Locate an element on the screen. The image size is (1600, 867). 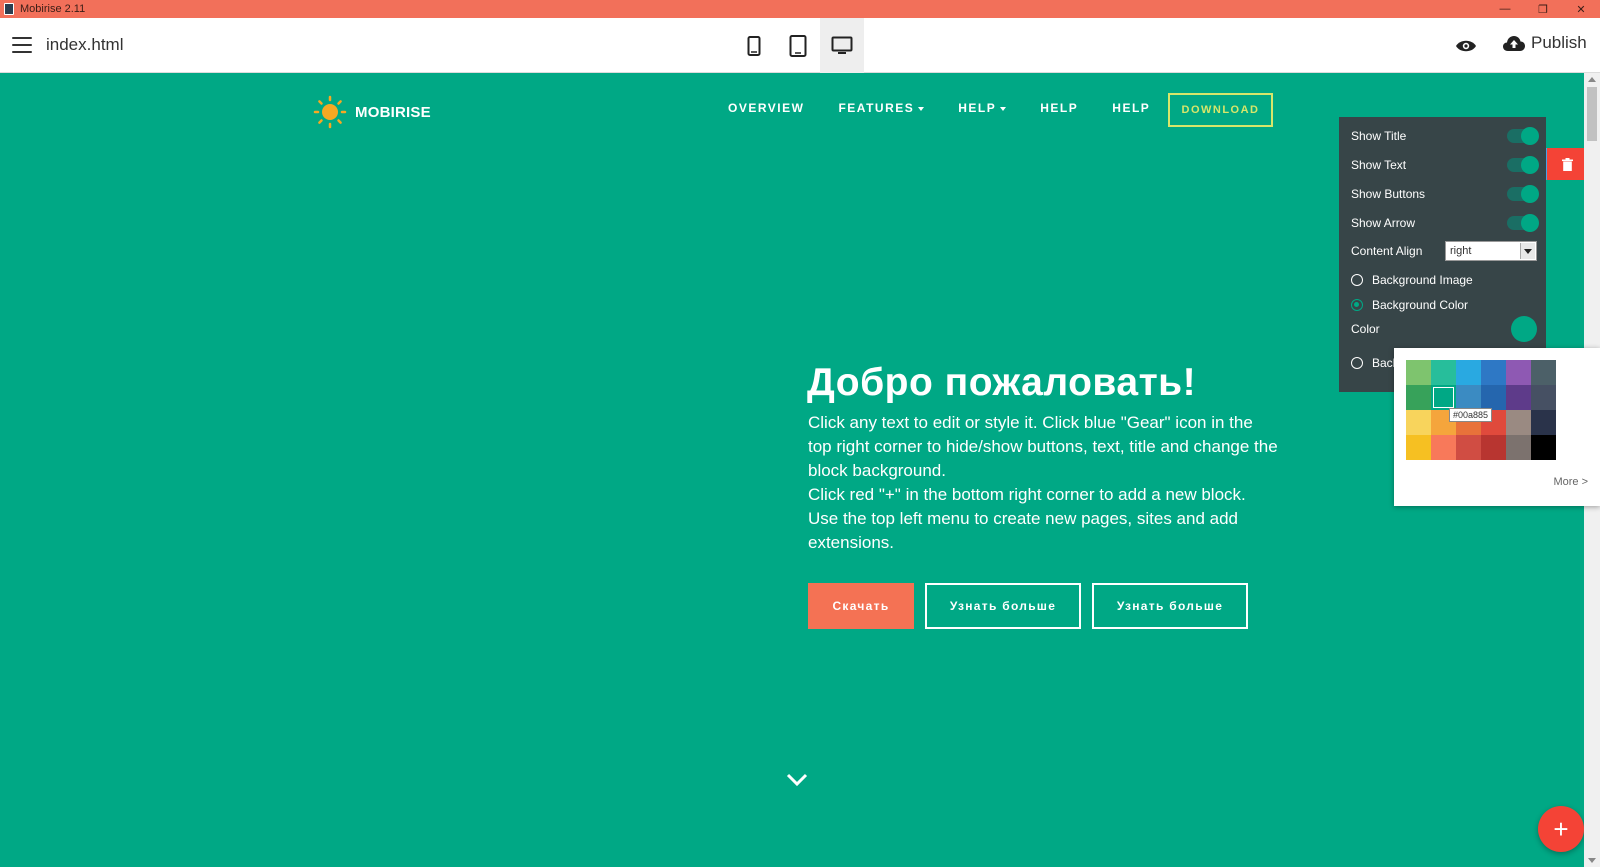
download-button: DOWNLOAD is located at coordinates (1220, 110).